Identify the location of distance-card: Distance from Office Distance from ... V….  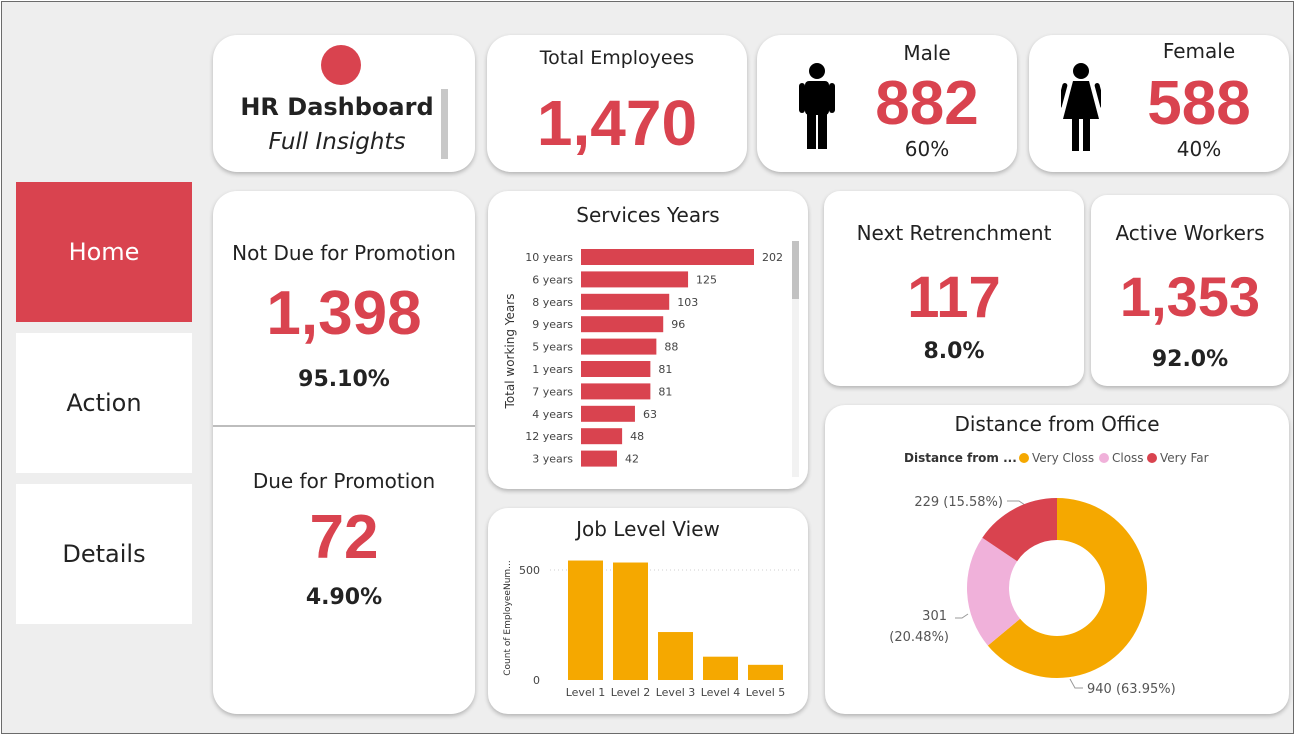
(1057, 559).